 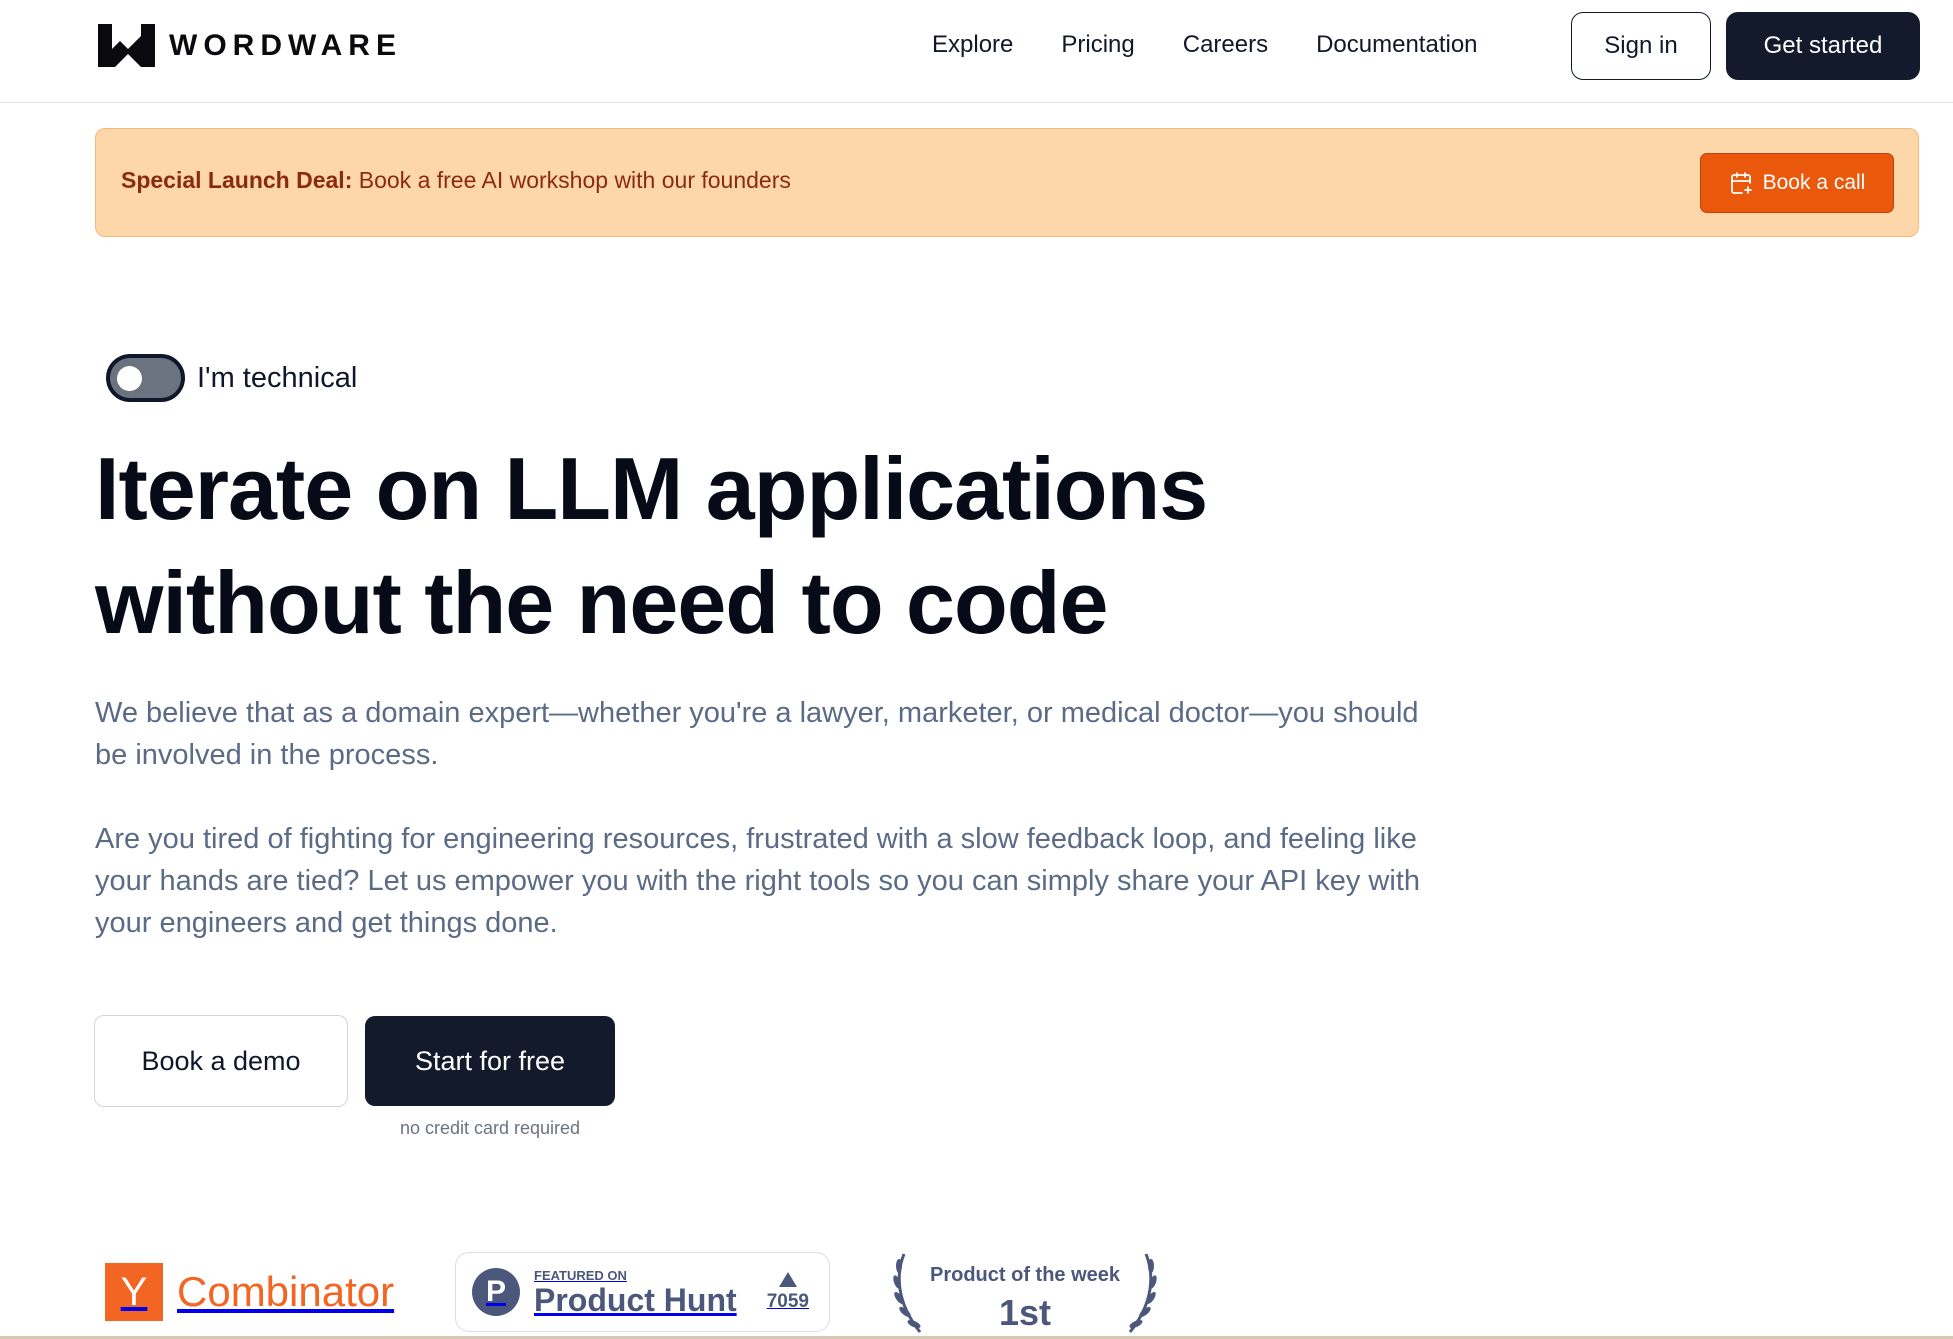 I want to click on y-combinator-badge: Y Combinator, so click(x=249, y=1292).